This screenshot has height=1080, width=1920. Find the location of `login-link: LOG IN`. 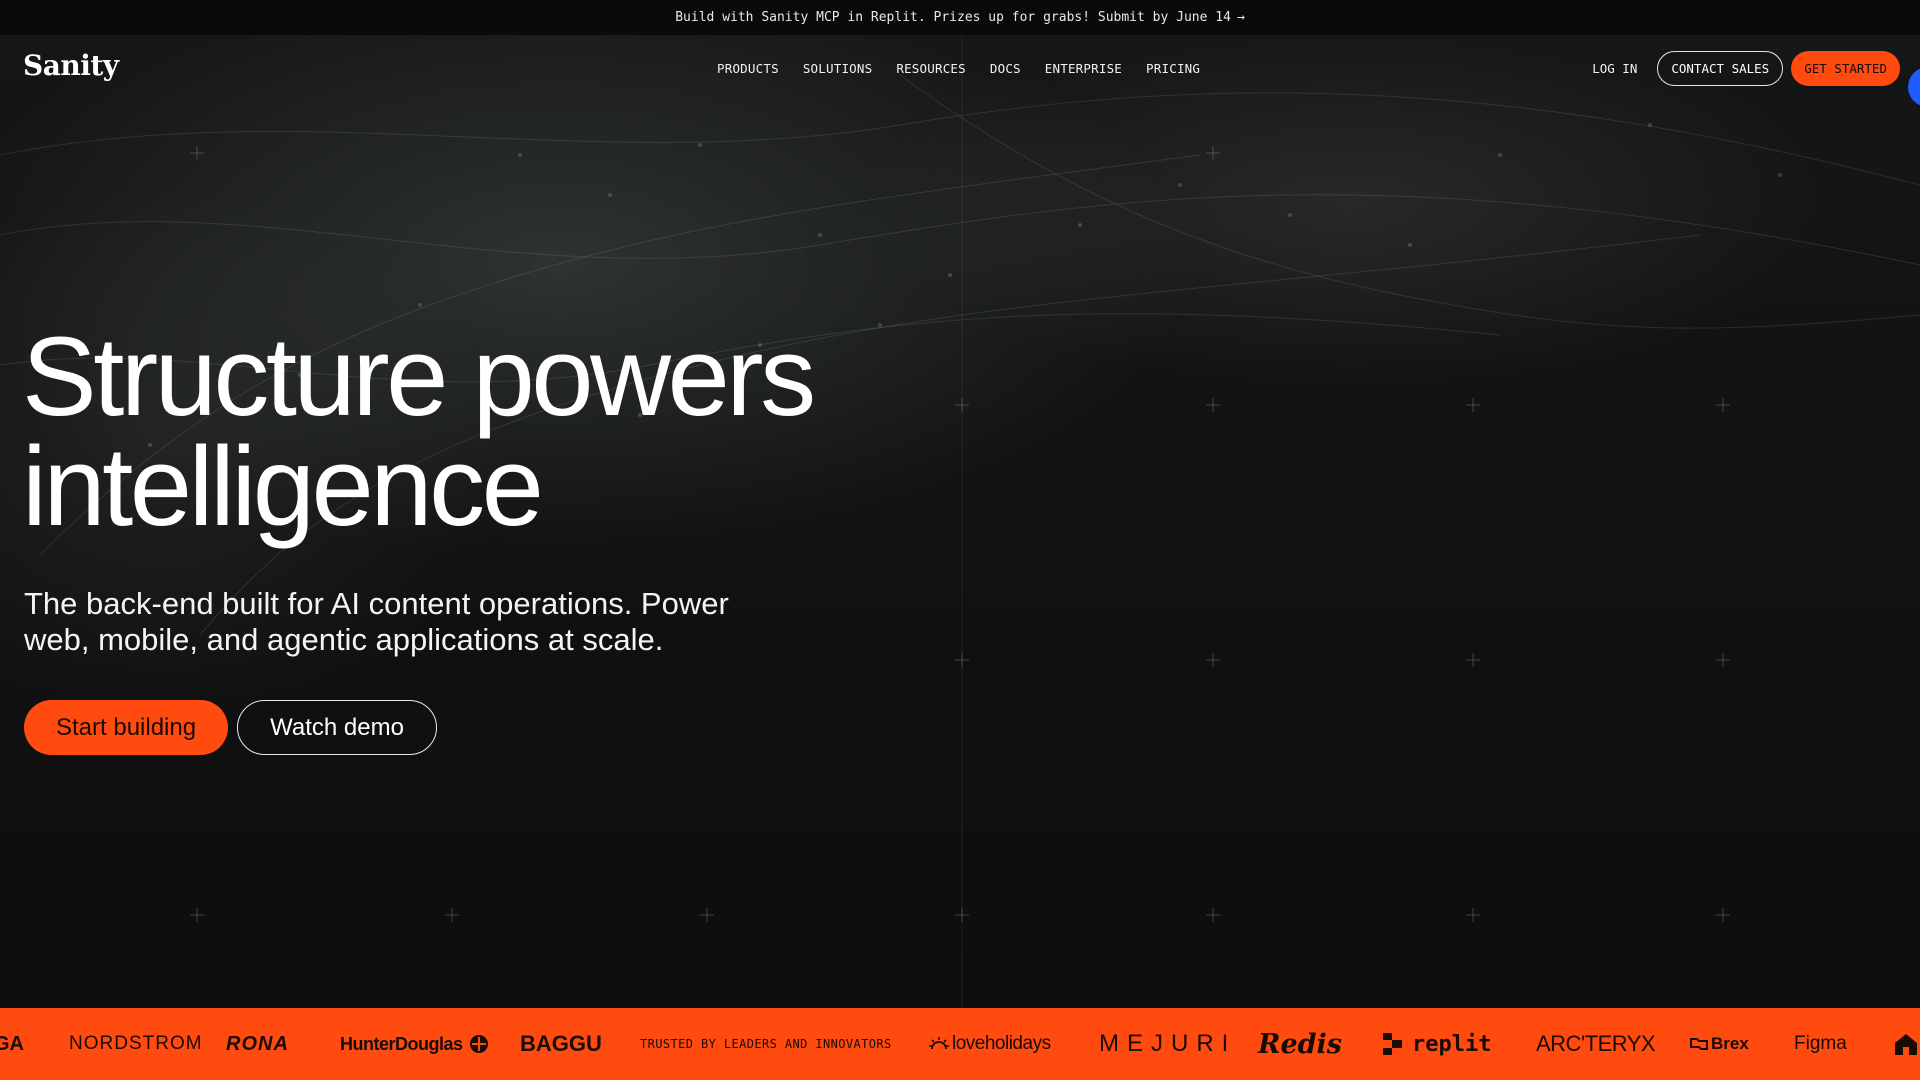

login-link: LOG IN is located at coordinates (1614, 68).